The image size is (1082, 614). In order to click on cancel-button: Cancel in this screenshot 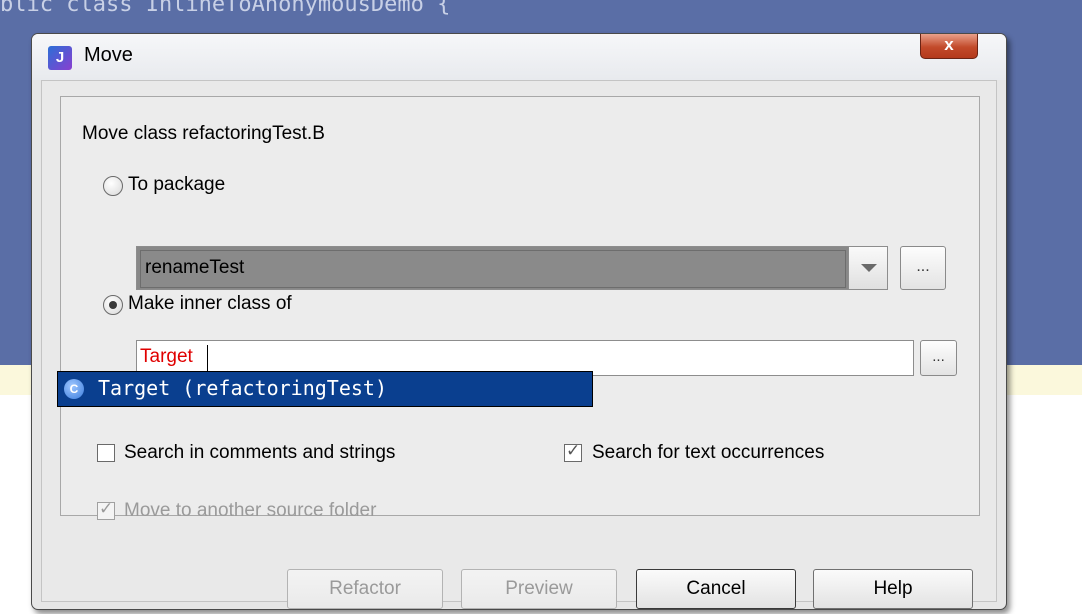, I will do `click(716, 589)`.